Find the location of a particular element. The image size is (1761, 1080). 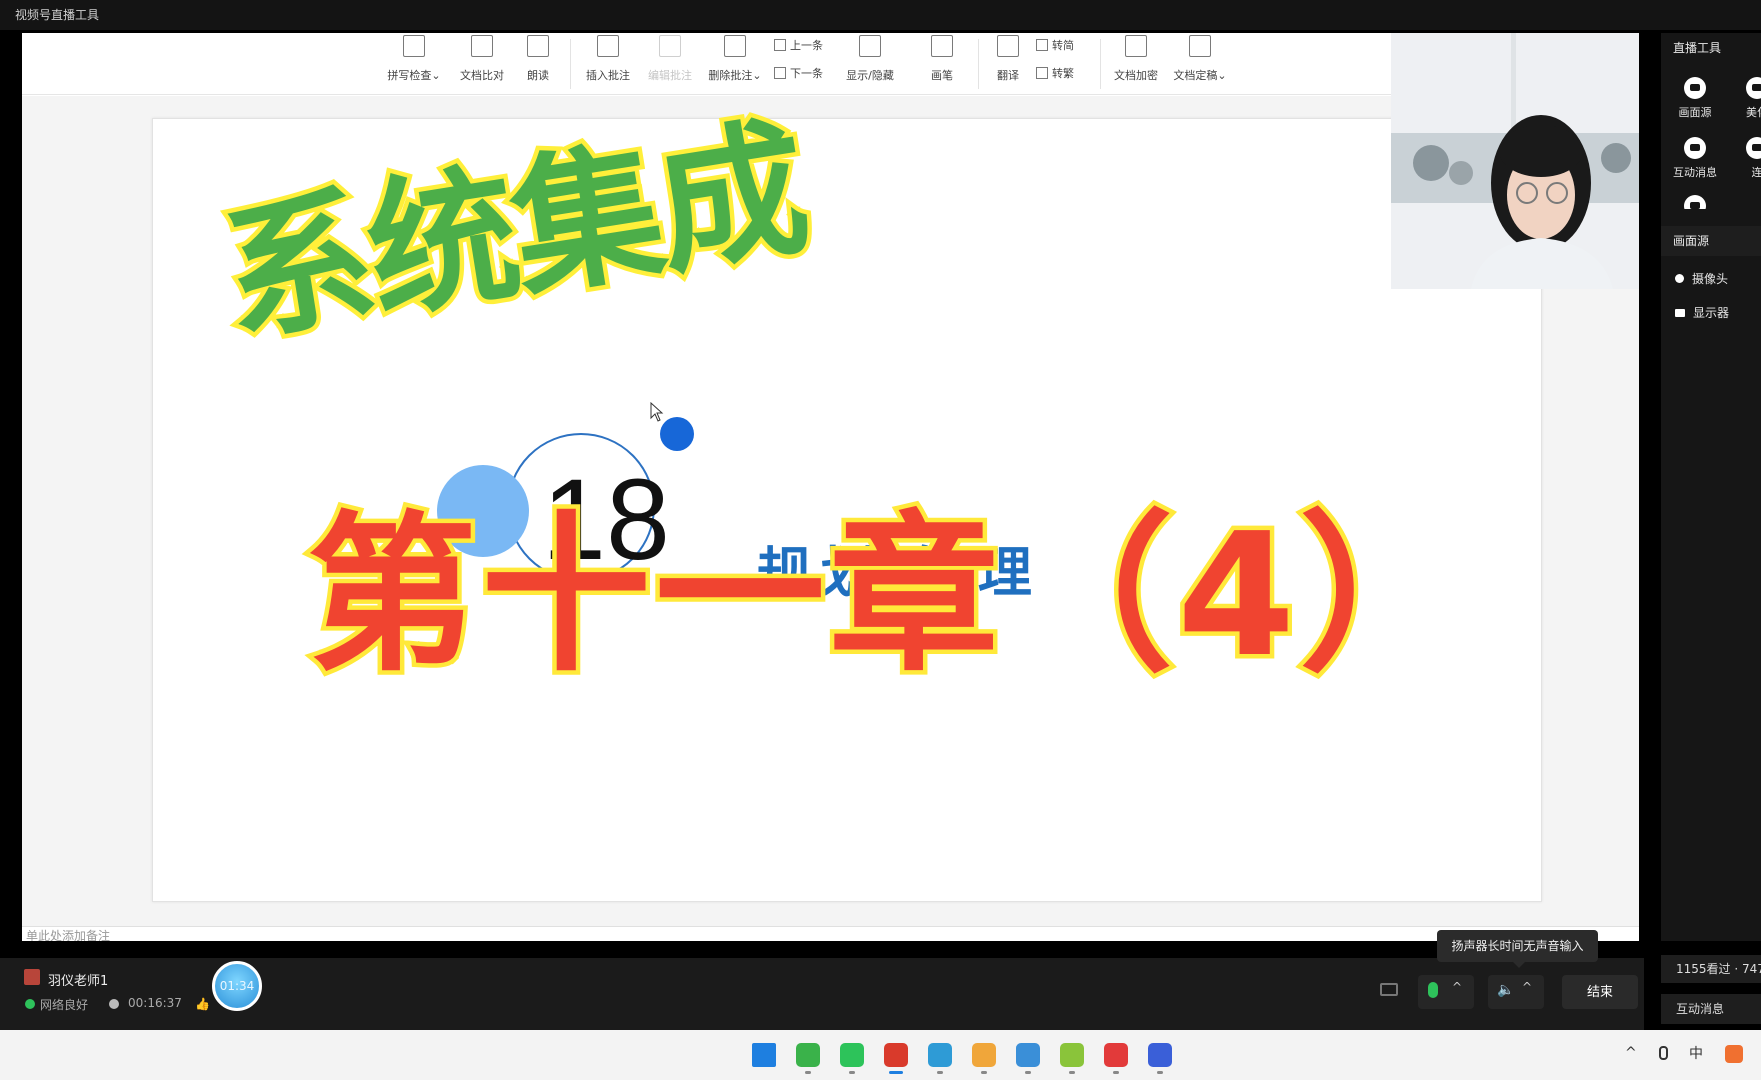

microphone-icon is located at coordinates (1433, 990).